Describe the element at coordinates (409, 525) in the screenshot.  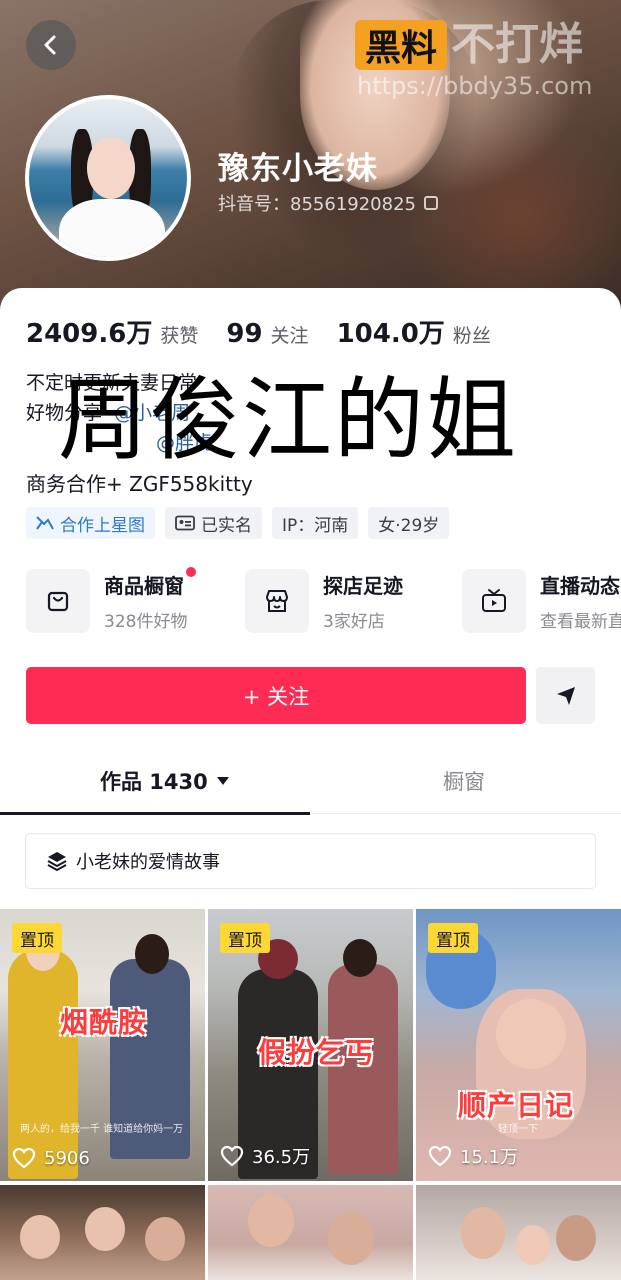
I see `tag-label: 女·29岁` at that location.